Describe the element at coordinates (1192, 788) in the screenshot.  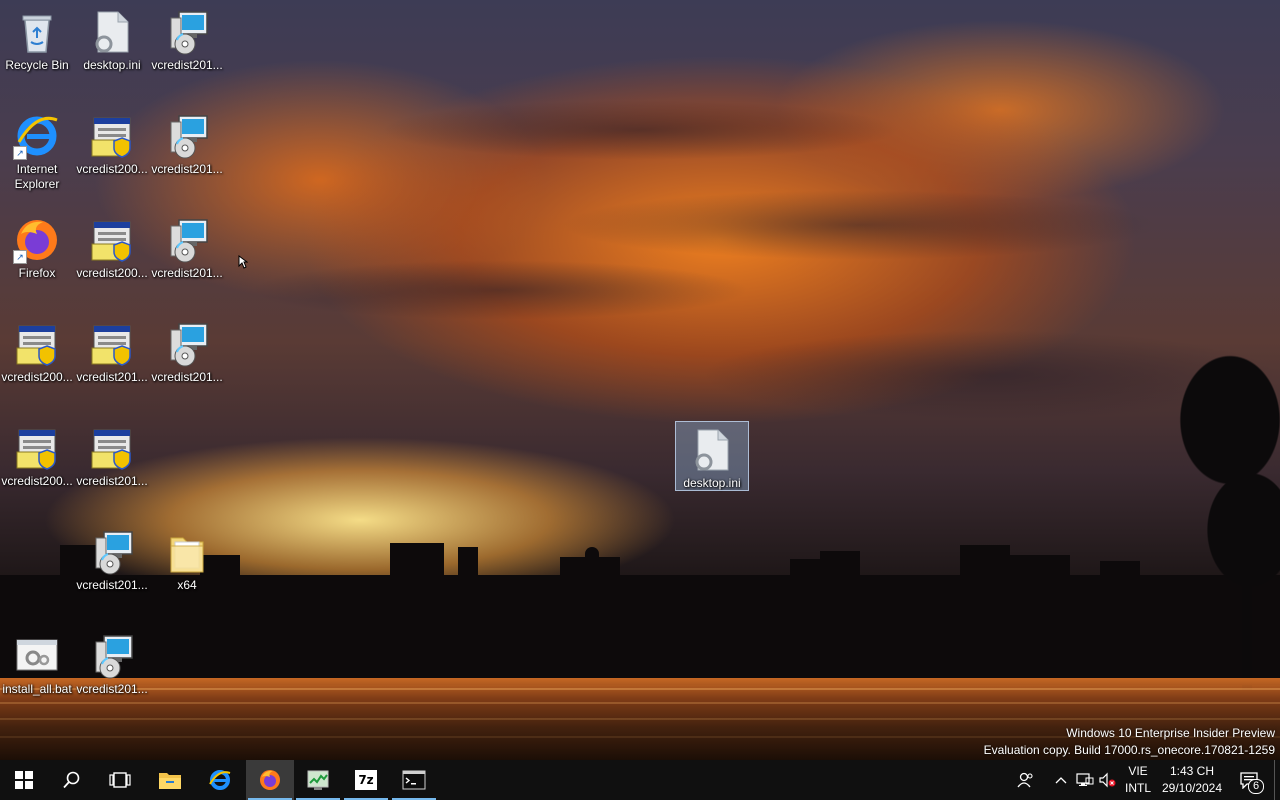
I see `clock-date: 29/10/2024` at that location.